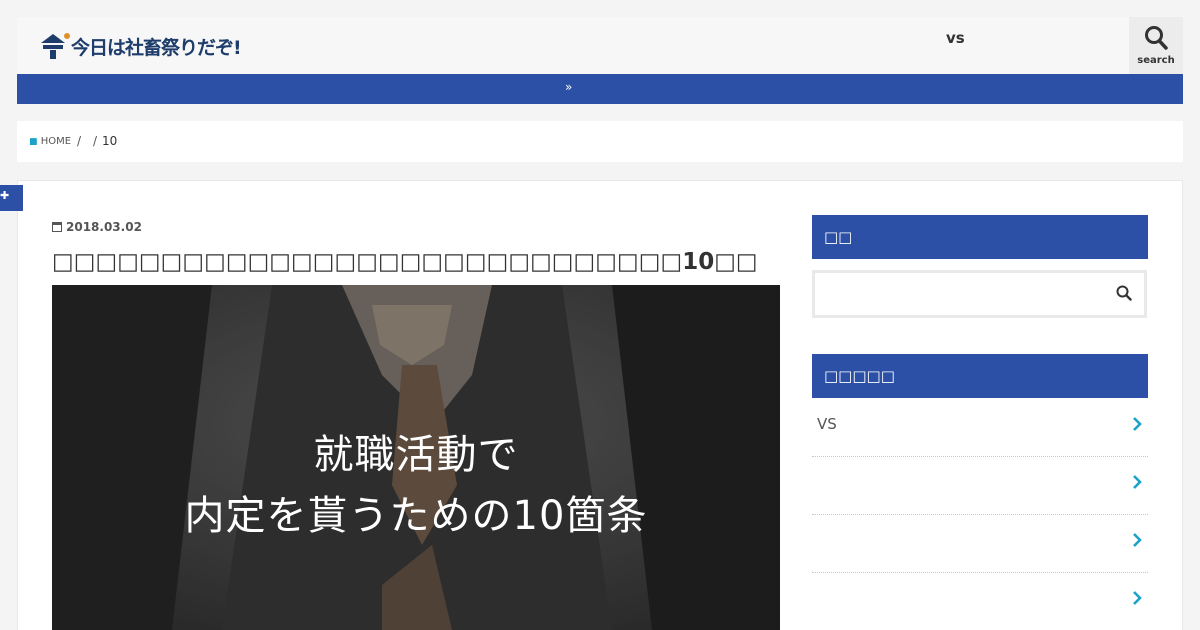  Describe the element at coordinates (416, 455) in the screenshot. I see `hero-text-line1: 就職活動で` at that location.